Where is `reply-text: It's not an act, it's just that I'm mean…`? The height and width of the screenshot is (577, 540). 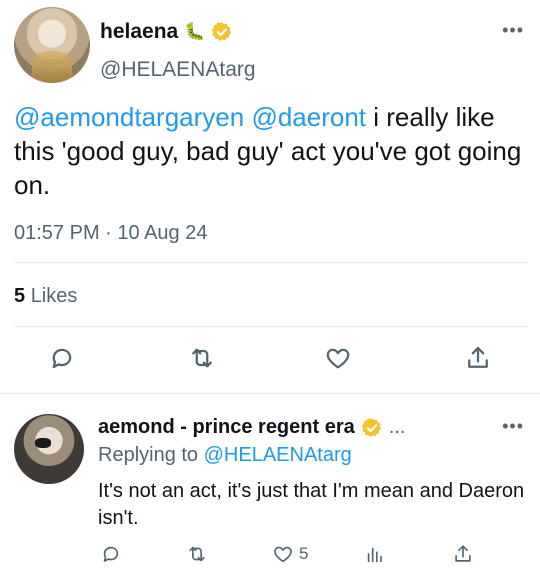 reply-text: It's not an act, it's just that I'm mean… is located at coordinates (311, 504).